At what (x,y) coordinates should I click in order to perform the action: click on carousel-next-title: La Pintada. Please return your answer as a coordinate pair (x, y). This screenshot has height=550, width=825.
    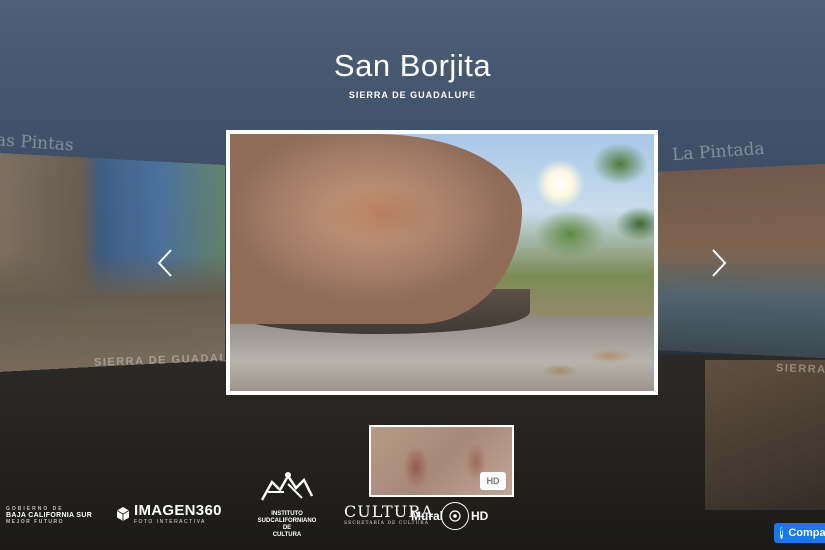
    Looking at the image, I should click on (718, 152).